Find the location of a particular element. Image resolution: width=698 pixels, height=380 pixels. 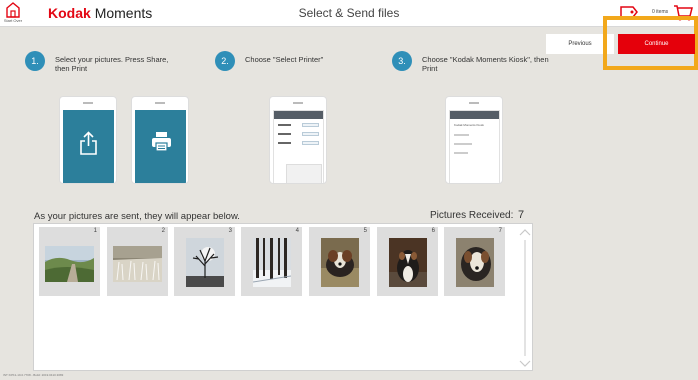

picture-number: 4 is located at coordinates (297, 231).